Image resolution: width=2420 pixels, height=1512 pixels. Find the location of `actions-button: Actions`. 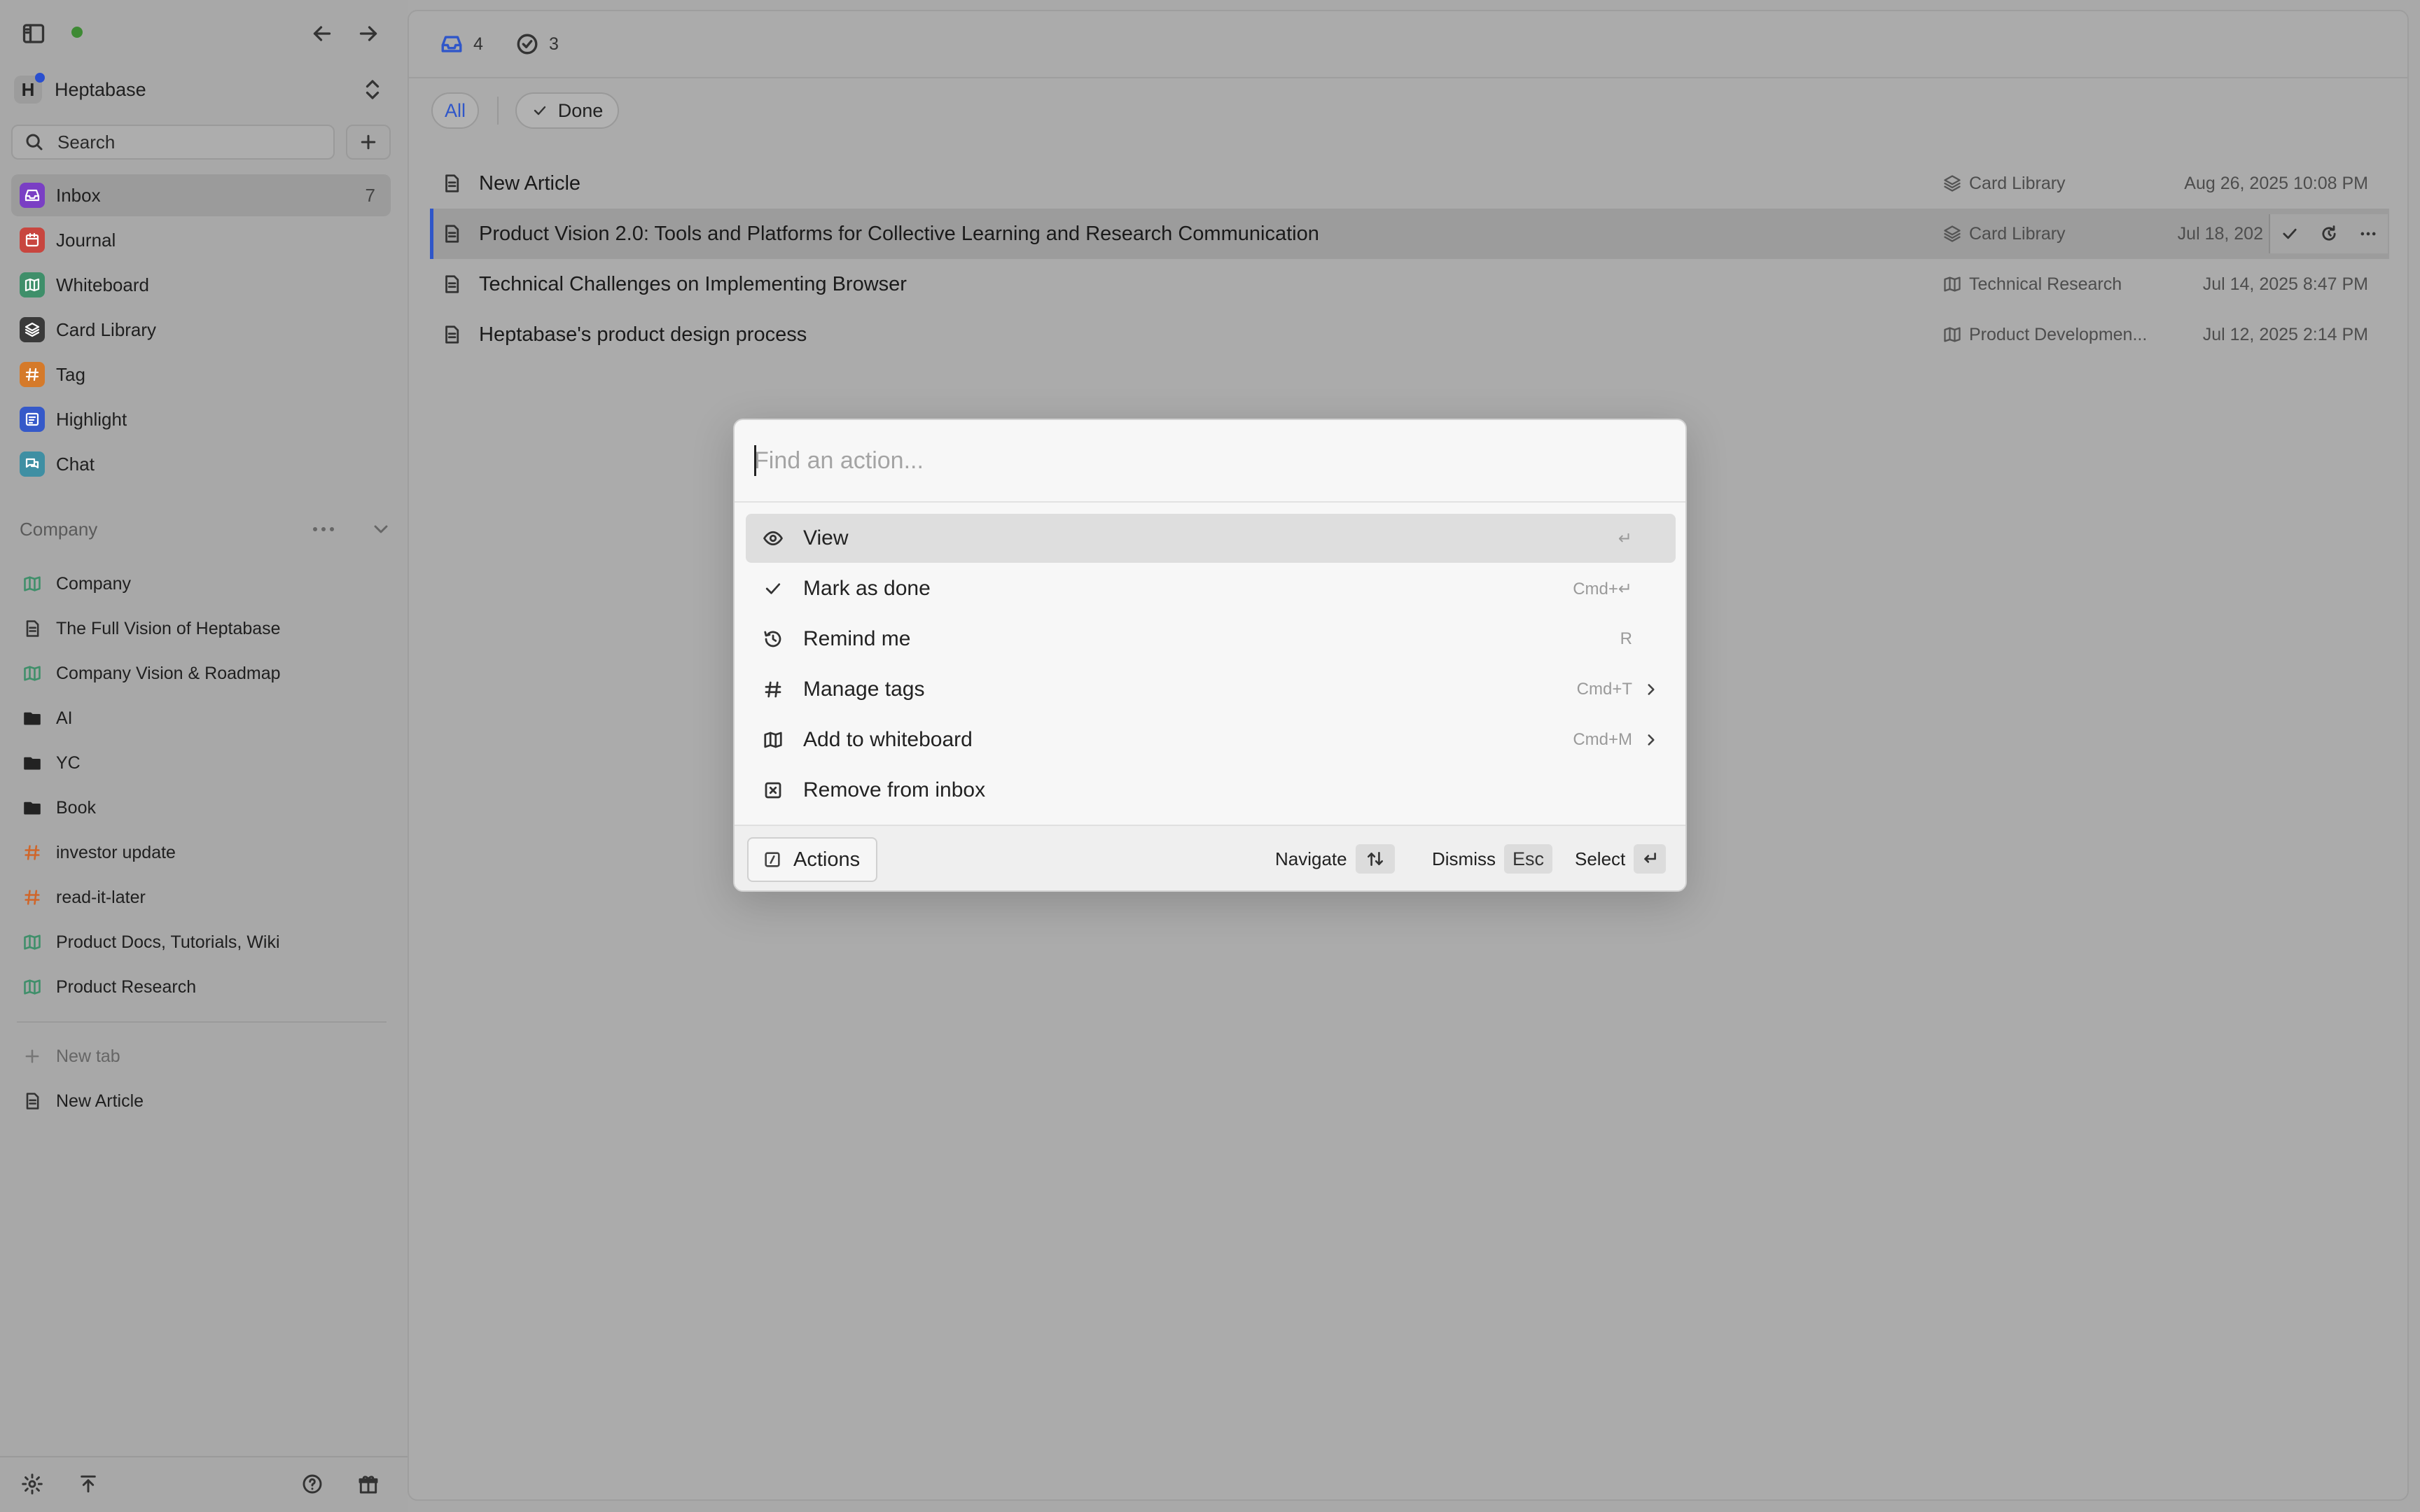

actions-button: Actions is located at coordinates (812, 859).